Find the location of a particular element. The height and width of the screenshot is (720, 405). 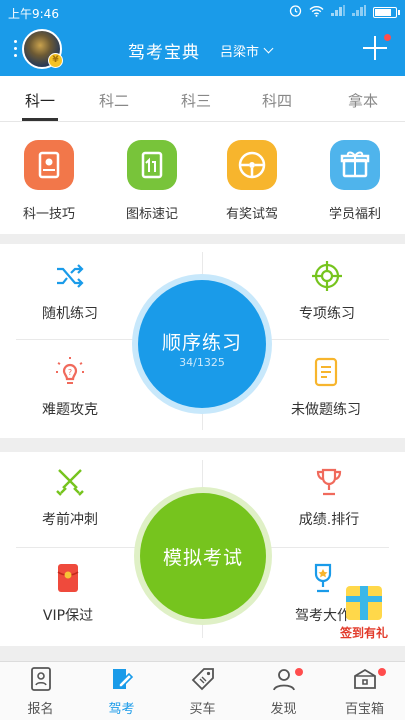

gift-icon is located at coordinates (355, 165).